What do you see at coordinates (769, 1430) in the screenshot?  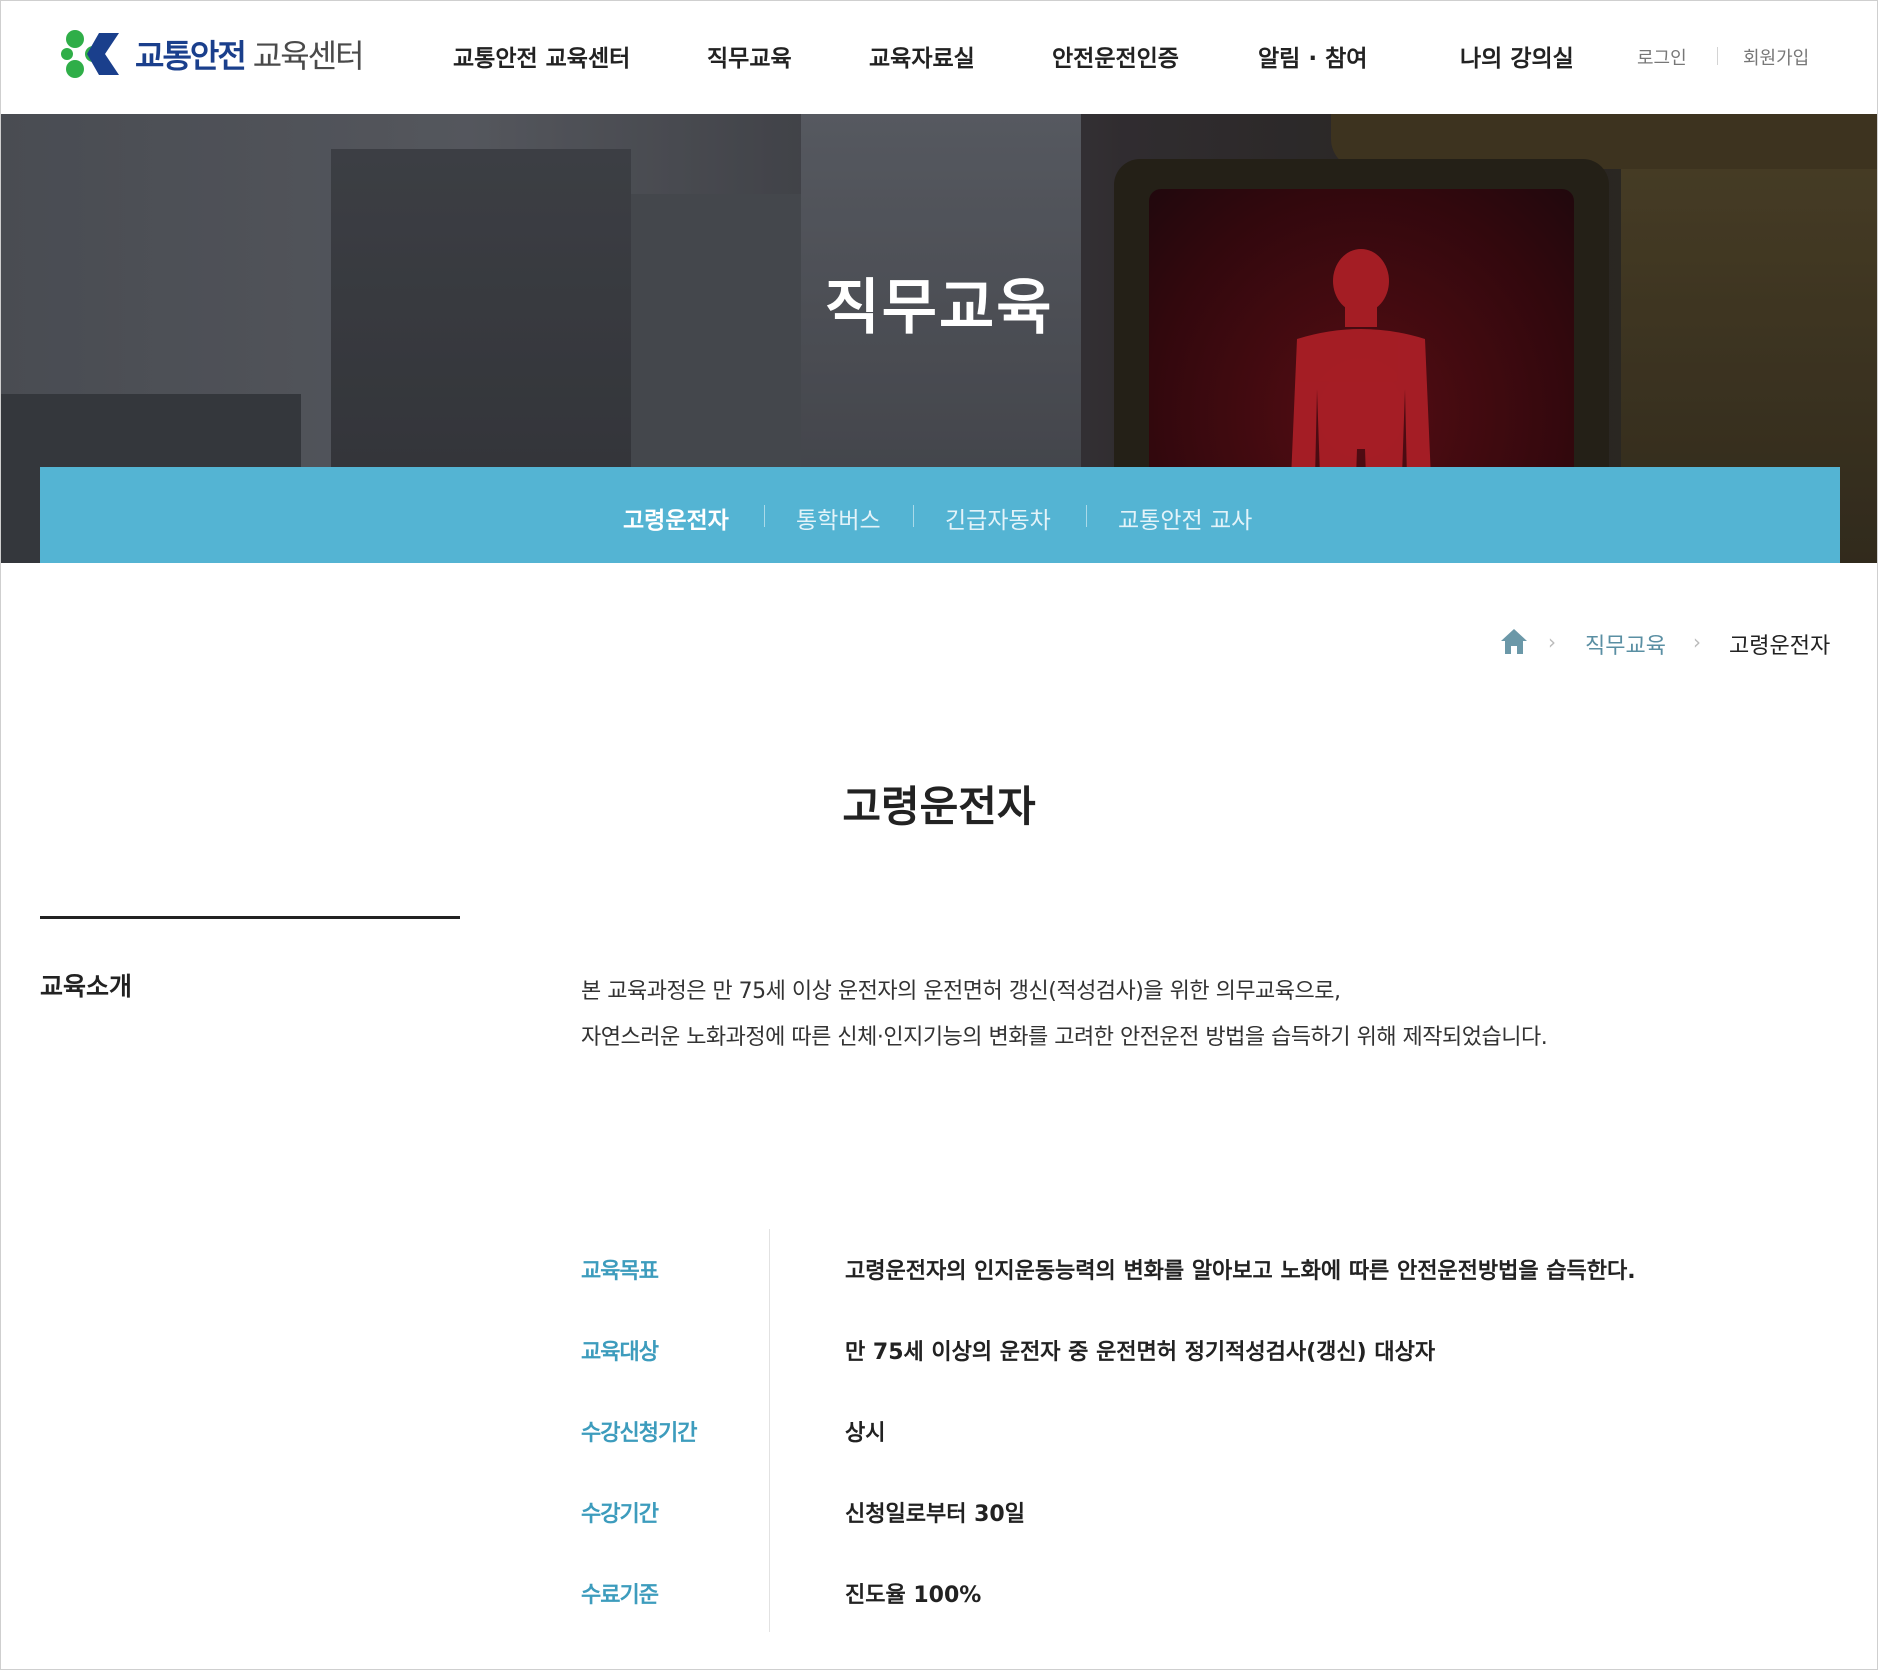 I see `info-divider` at bounding box center [769, 1430].